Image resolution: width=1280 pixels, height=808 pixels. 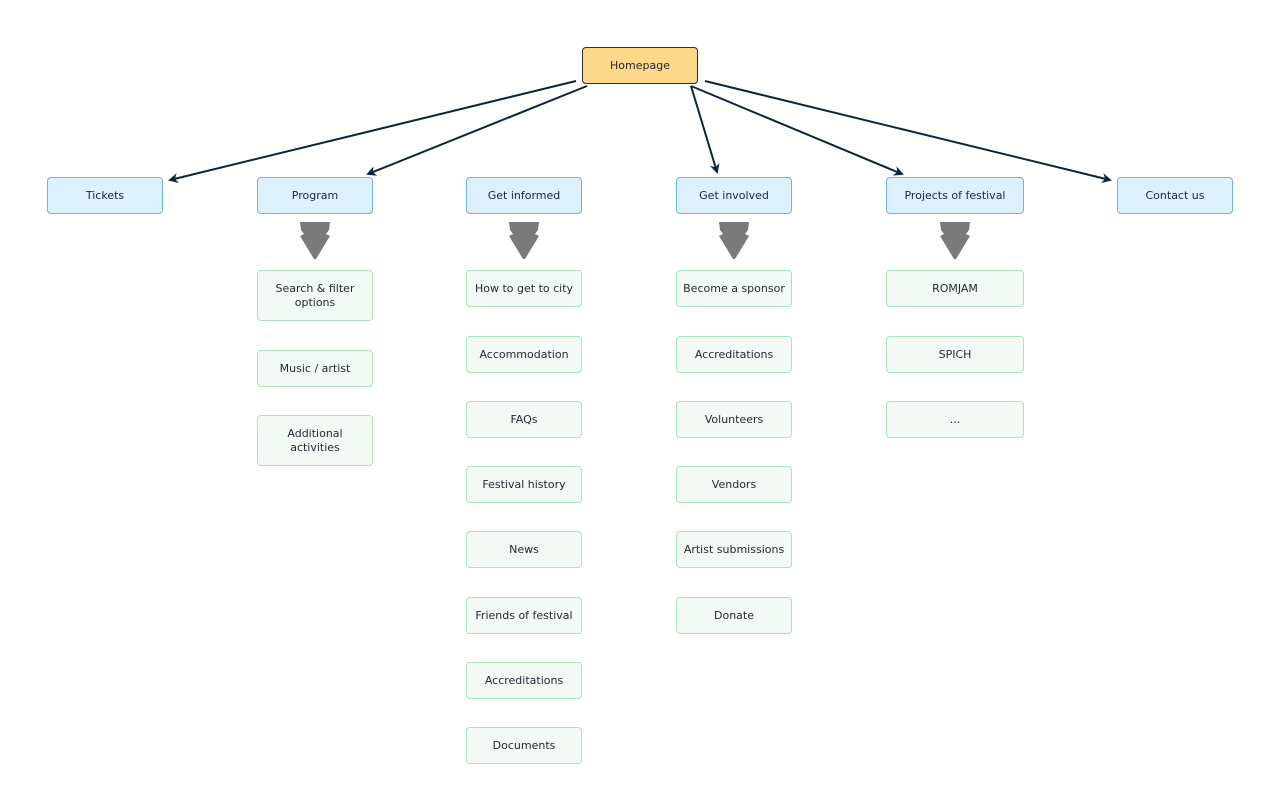 I want to click on node-festival-history: Festival history, so click(x=524, y=484).